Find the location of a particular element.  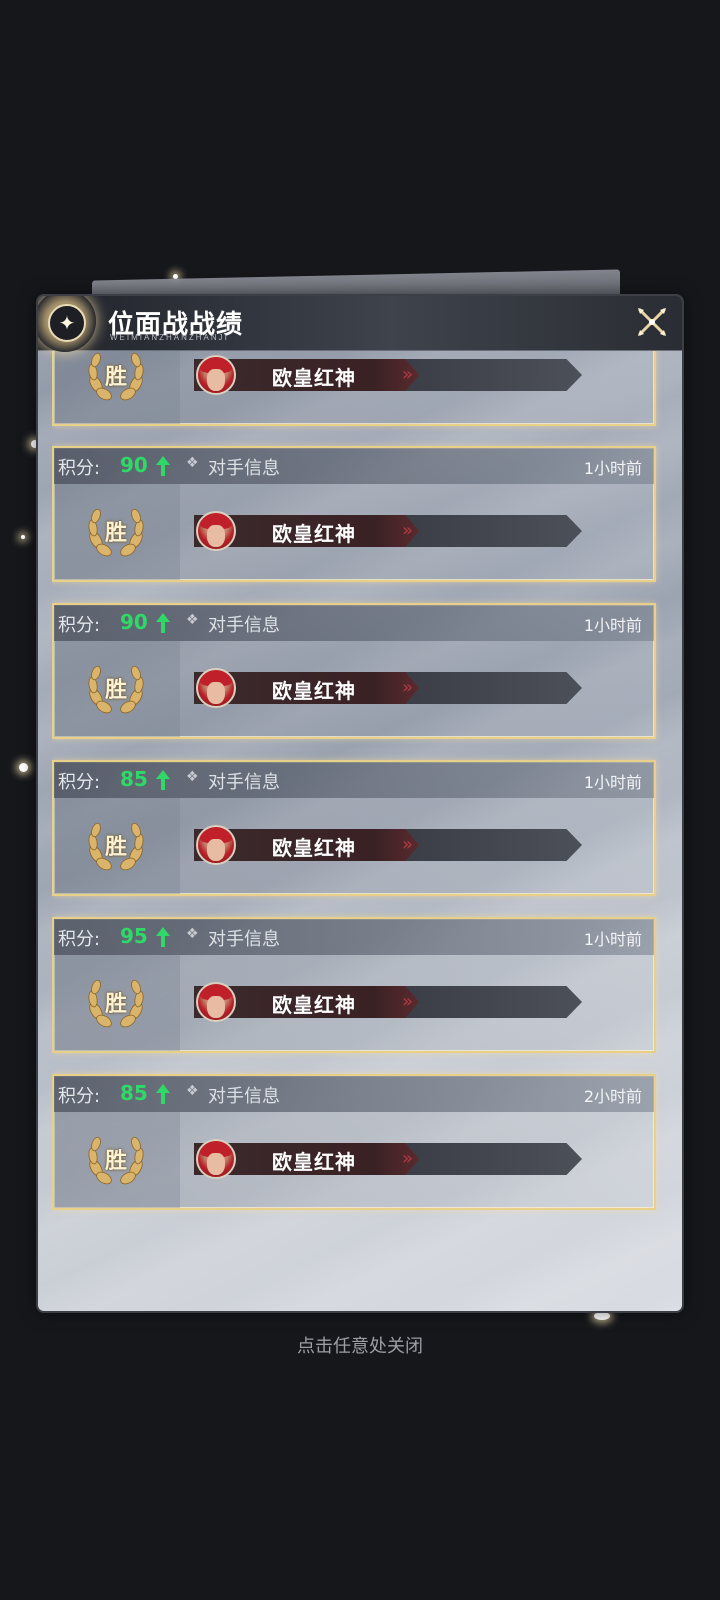

emblem-icon: ✦ is located at coordinates (67, 324).